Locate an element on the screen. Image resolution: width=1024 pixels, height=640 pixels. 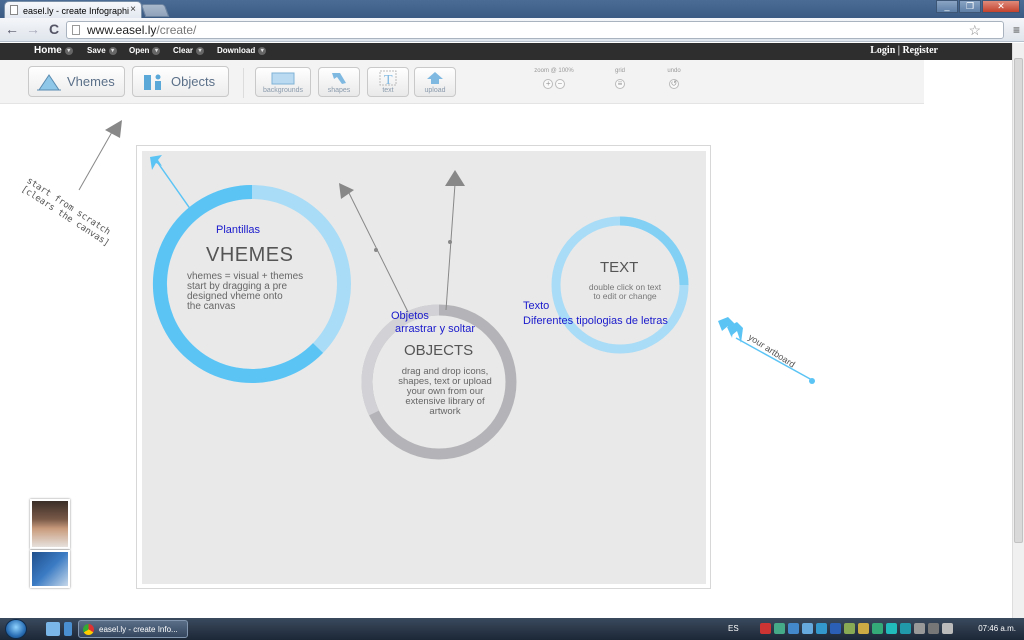
network-icon is located at coordinates (933, 628).